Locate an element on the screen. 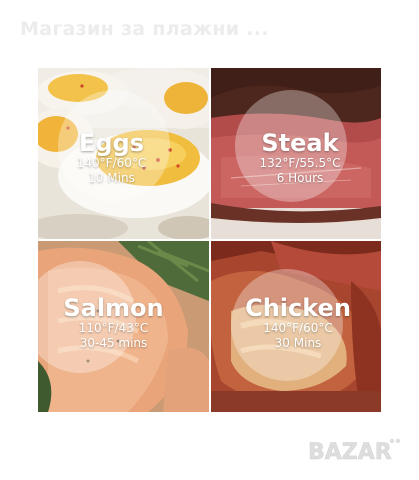 This screenshot has width=419, height=480. salmon-name: Salmon is located at coordinates (113, 308).